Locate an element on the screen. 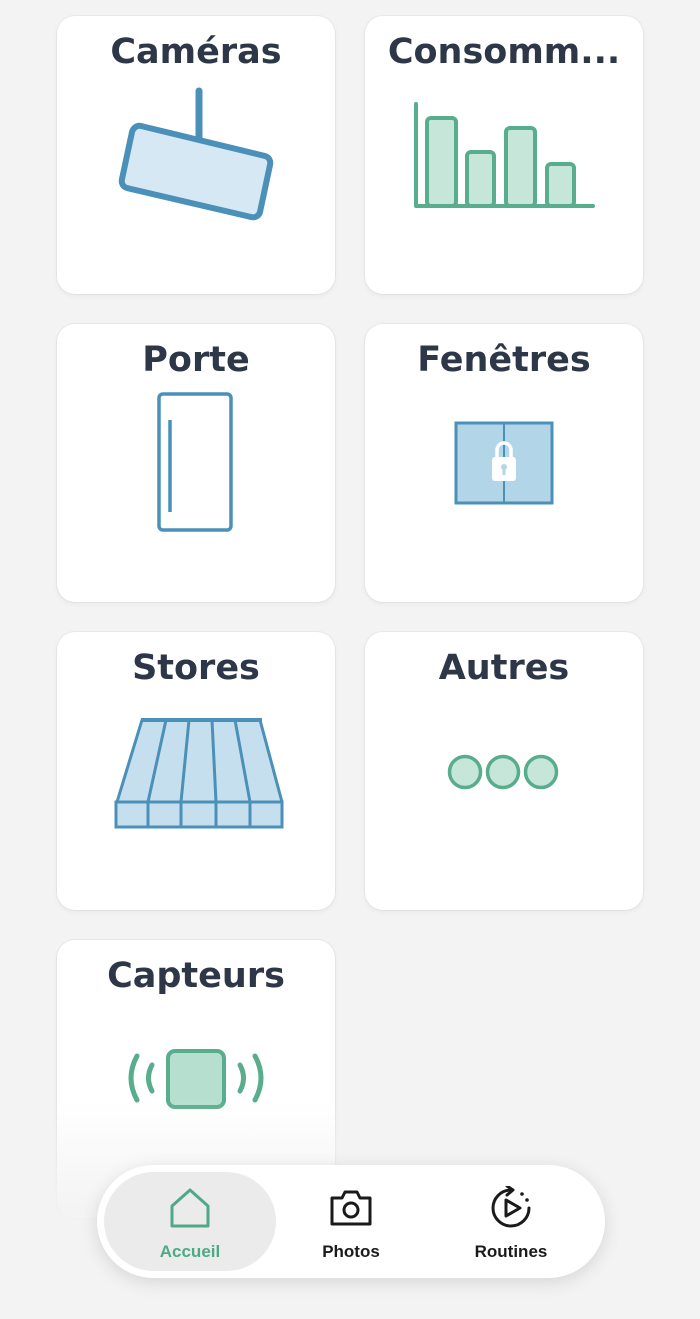 Image resolution: width=700 pixels, height=1319 pixels. bar-chart-icon is located at coordinates (504, 155).